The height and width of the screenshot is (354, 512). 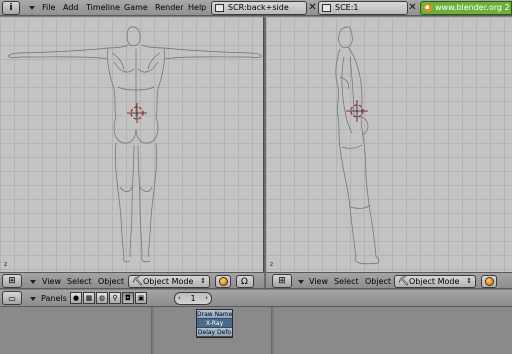 What do you see at coordinates (214, 314) in the screenshot?
I see `menu-item-draw-name: Draw Name` at bounding box center [214, 314].